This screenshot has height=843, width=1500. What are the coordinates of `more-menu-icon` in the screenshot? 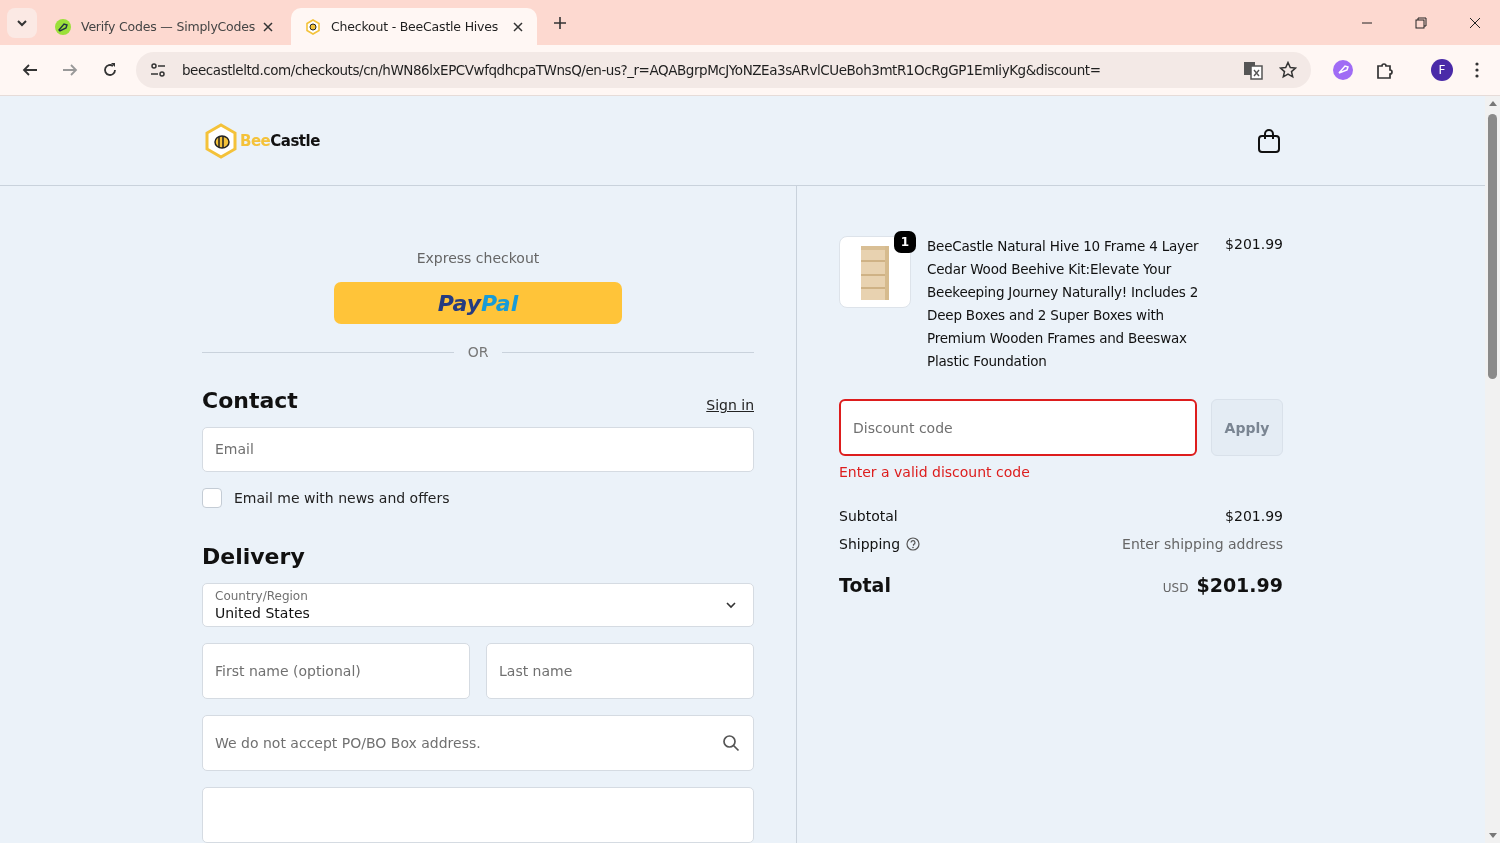 It's located at (1477, 70).